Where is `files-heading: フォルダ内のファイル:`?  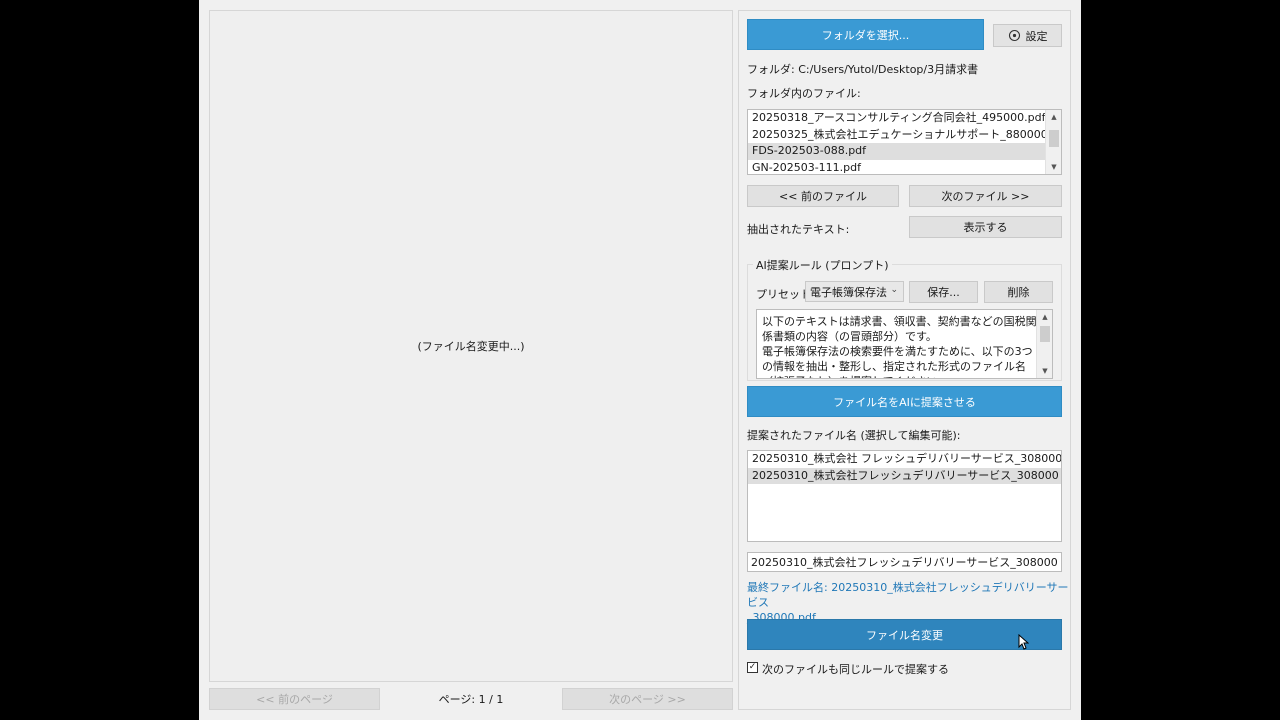 files-heading: フォルダ内のファイル: is located at coordinates (804, 93).